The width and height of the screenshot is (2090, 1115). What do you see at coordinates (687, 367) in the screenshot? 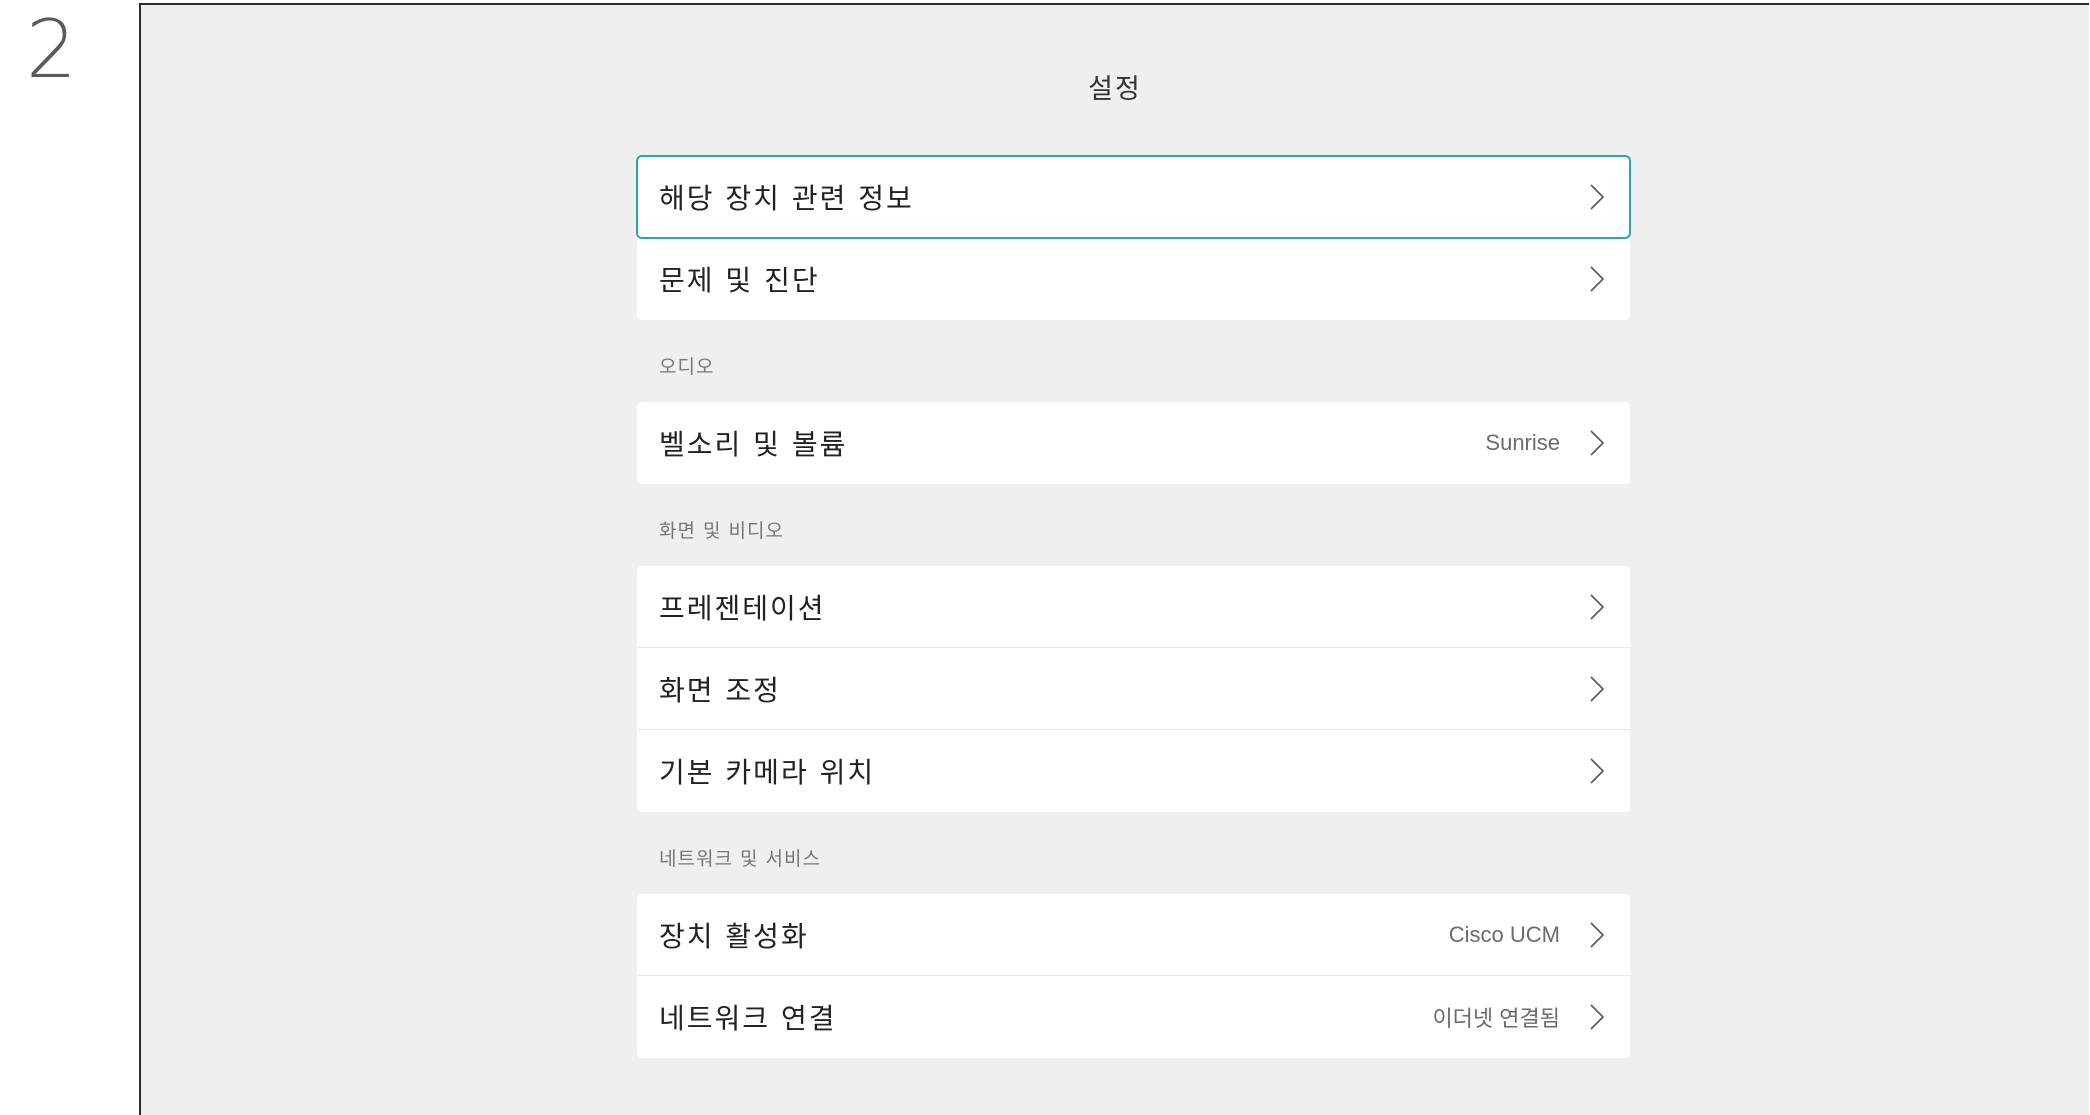
I see `section-header-audio: 오디오` at bounding box center [687, 367].